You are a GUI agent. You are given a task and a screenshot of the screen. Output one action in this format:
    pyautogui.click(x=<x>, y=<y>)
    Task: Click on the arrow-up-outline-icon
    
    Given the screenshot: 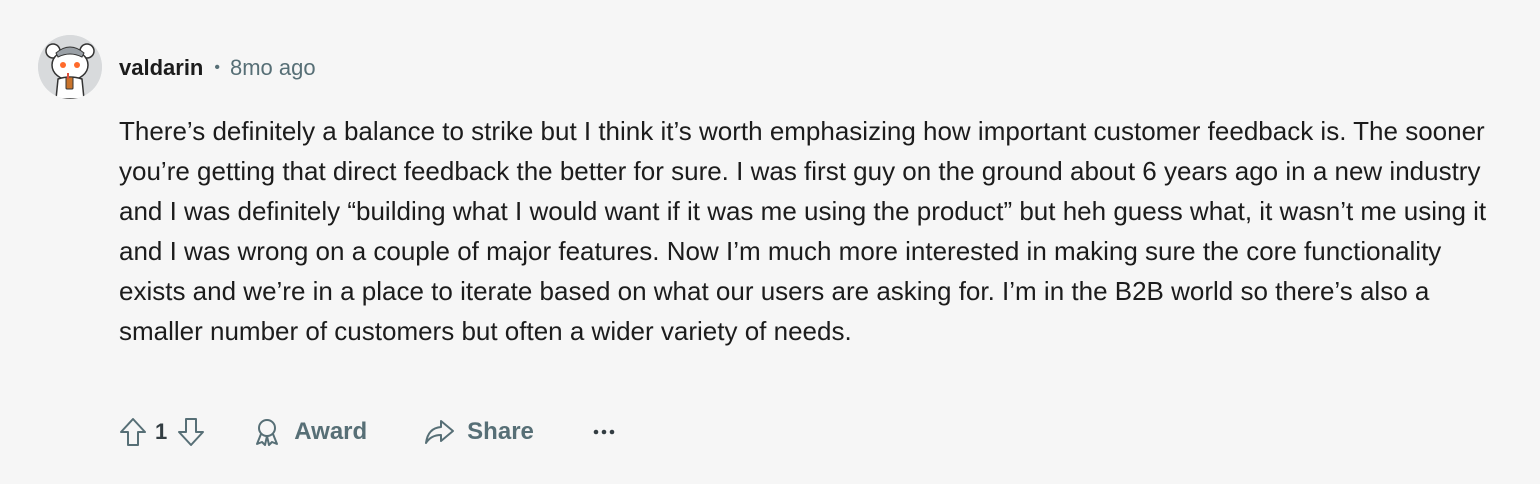 What is the action you would take?
    pyautogui.click(x=133, y=432)
    